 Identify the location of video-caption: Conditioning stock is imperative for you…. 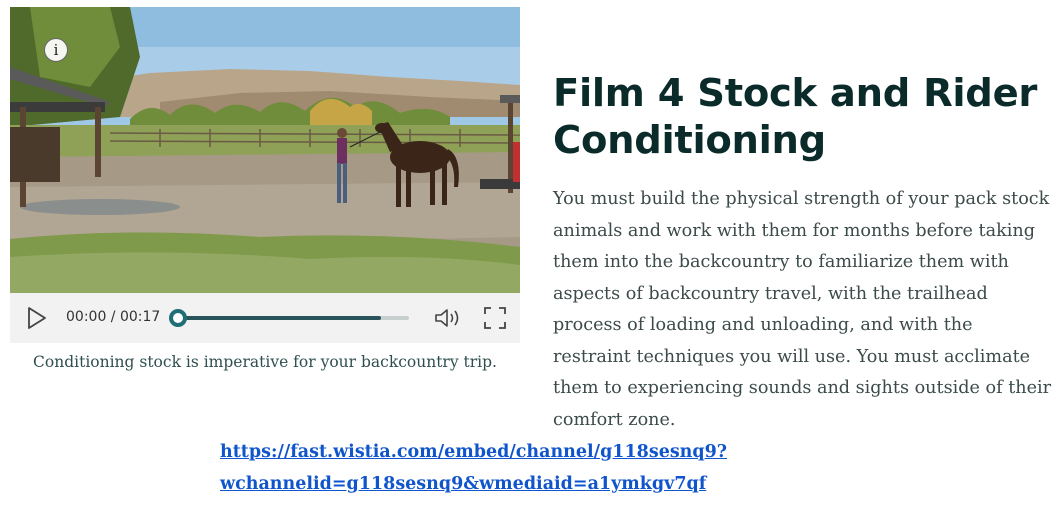
(265, 362).